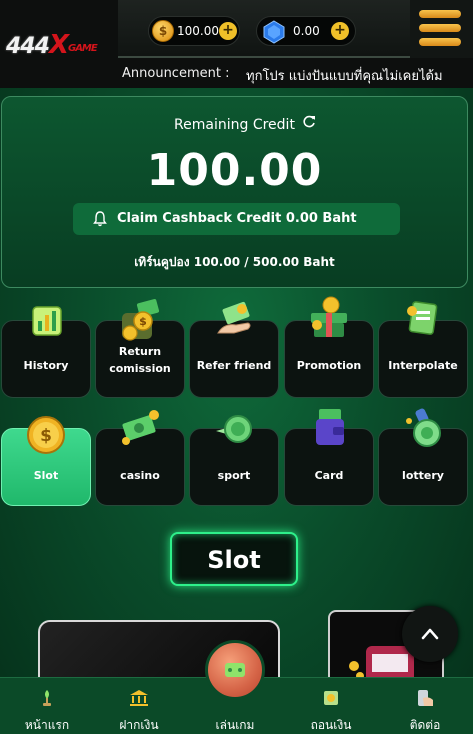 Image resolution: width=473 pixels, height=734 pixels. I want to click on nav-item-withdraw: ถอนเงิน, so click(331, 706).